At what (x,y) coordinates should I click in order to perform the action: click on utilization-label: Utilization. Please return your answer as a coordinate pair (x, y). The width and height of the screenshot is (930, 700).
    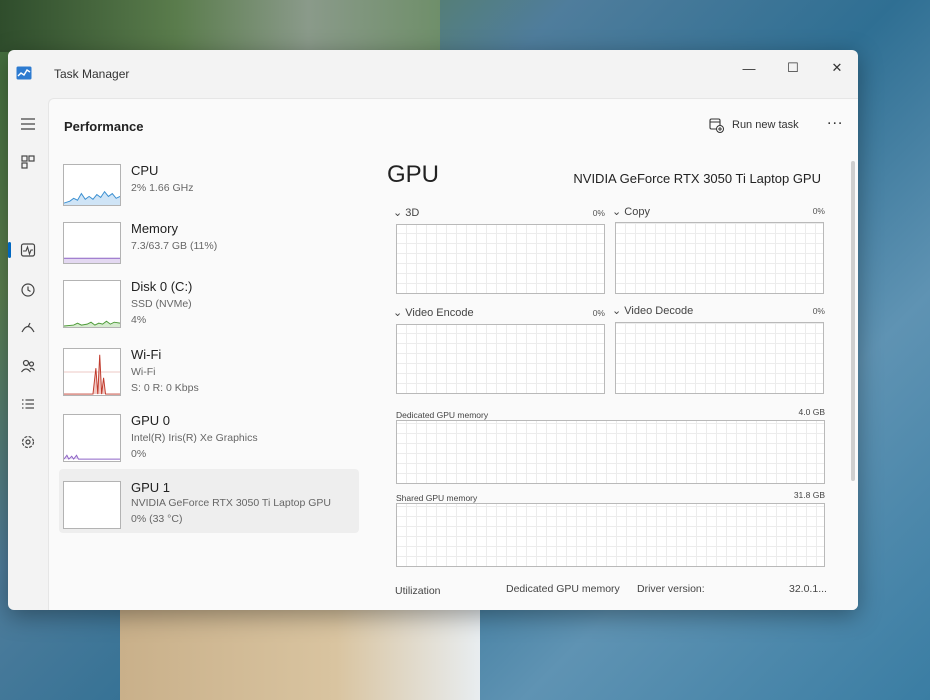
    Looking at the image, I should click on (418, 591).